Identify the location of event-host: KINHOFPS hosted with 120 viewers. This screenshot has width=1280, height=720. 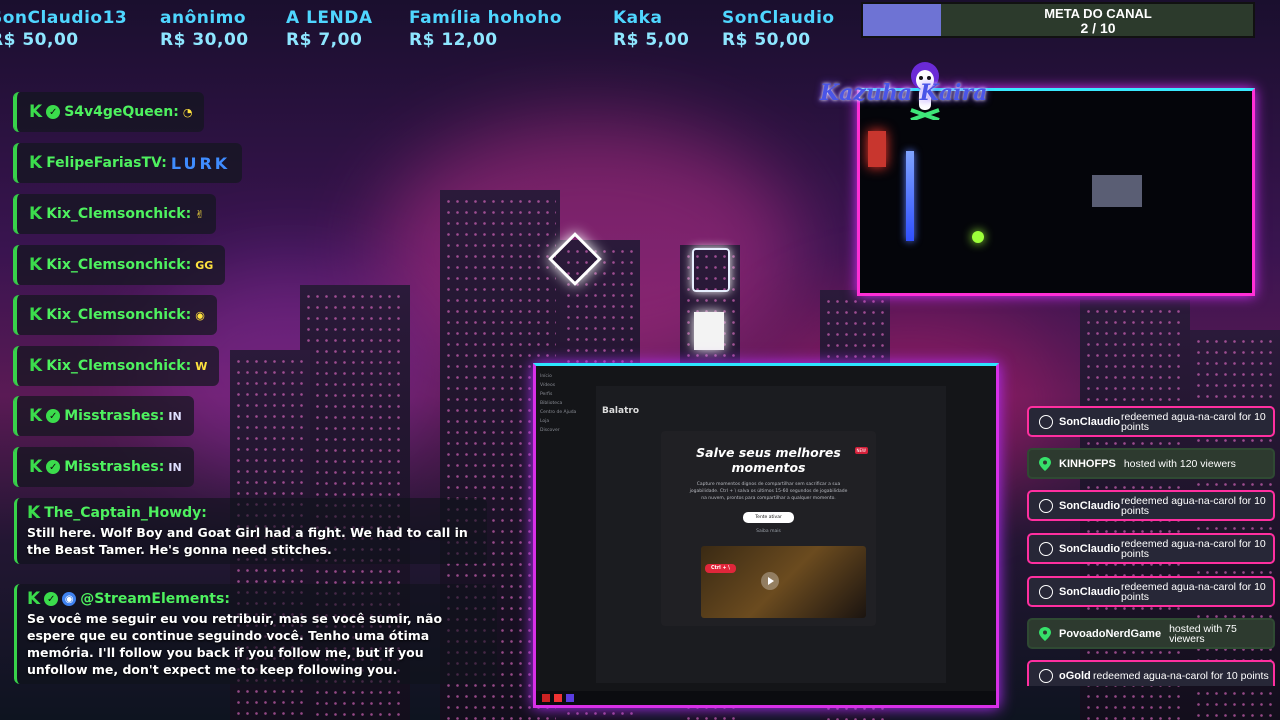
(1151, 463).